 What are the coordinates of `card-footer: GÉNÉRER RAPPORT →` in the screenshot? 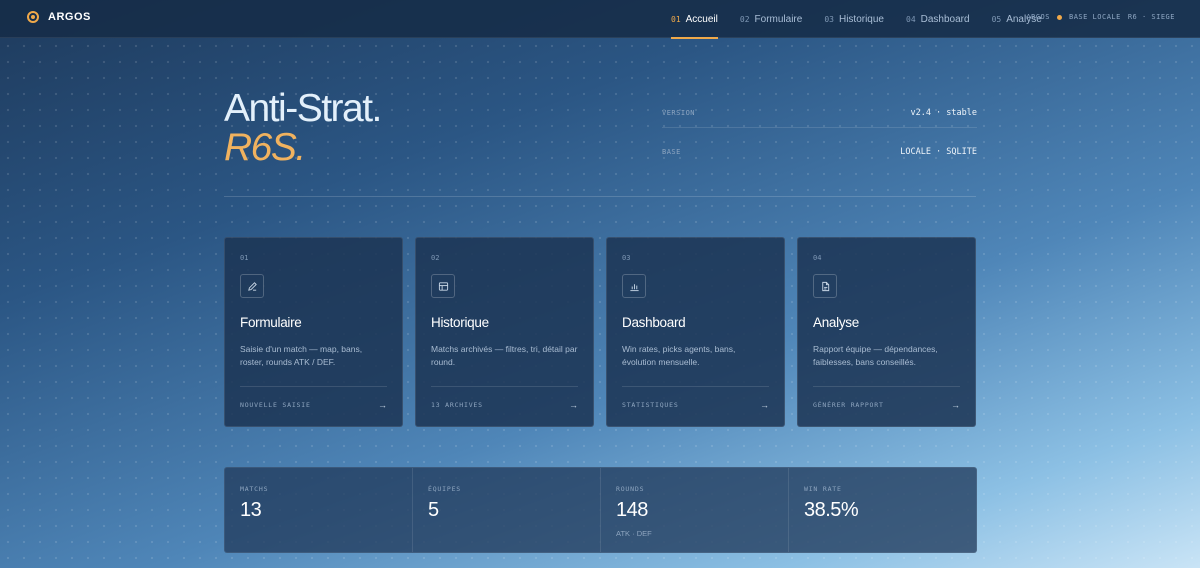 It's located at (886, 404).